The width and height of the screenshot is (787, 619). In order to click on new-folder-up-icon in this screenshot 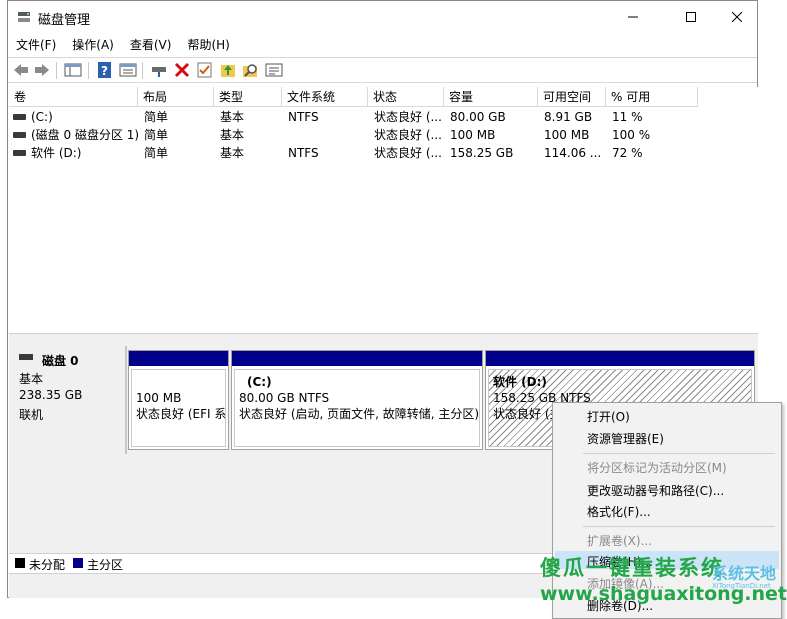, I will do `click(228, 70)`.